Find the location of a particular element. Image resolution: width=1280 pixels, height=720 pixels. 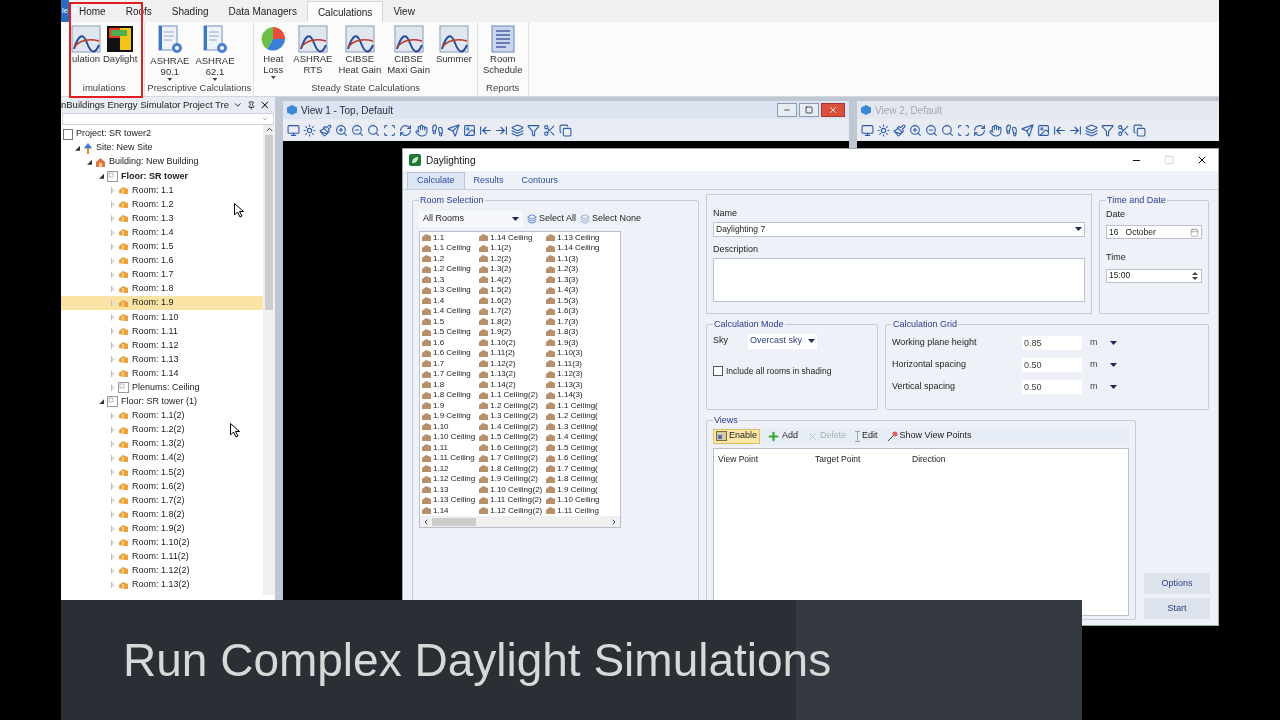

tree-item: Room: 1.4 is located at coordinates (162, 232).